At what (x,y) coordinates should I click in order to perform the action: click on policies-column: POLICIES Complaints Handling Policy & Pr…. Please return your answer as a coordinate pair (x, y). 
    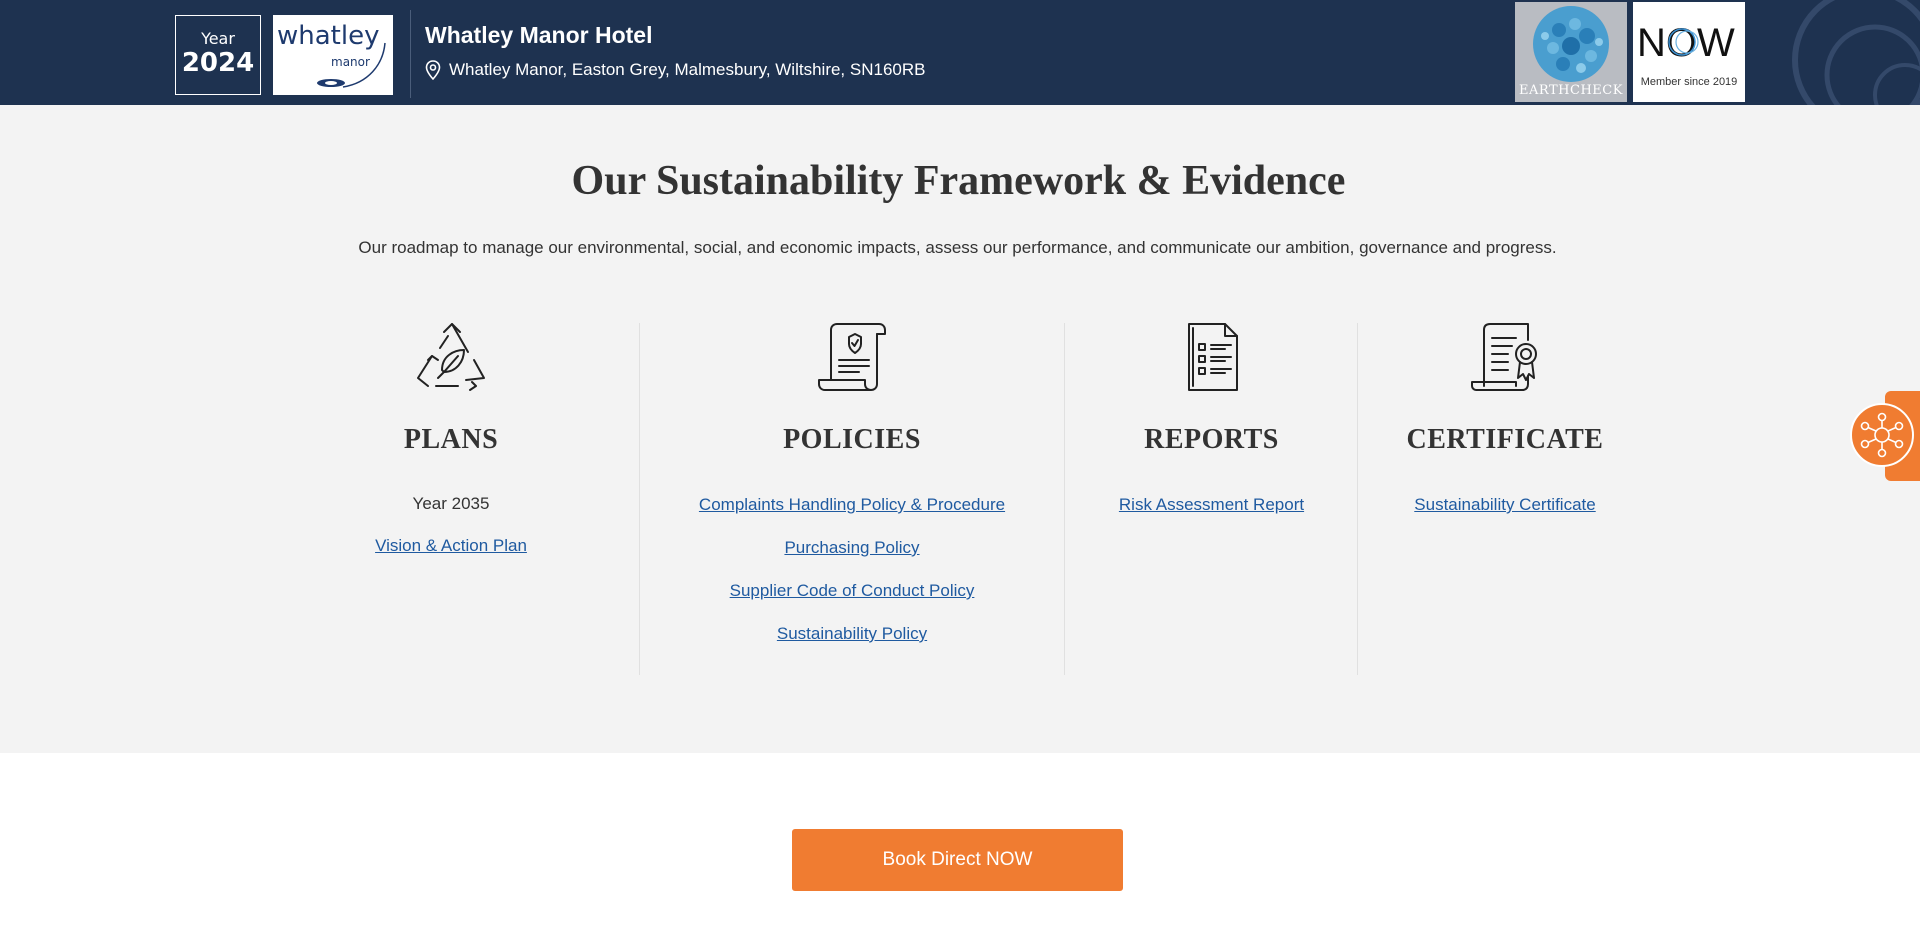
    Looking at the image, I should click on (852, 482).